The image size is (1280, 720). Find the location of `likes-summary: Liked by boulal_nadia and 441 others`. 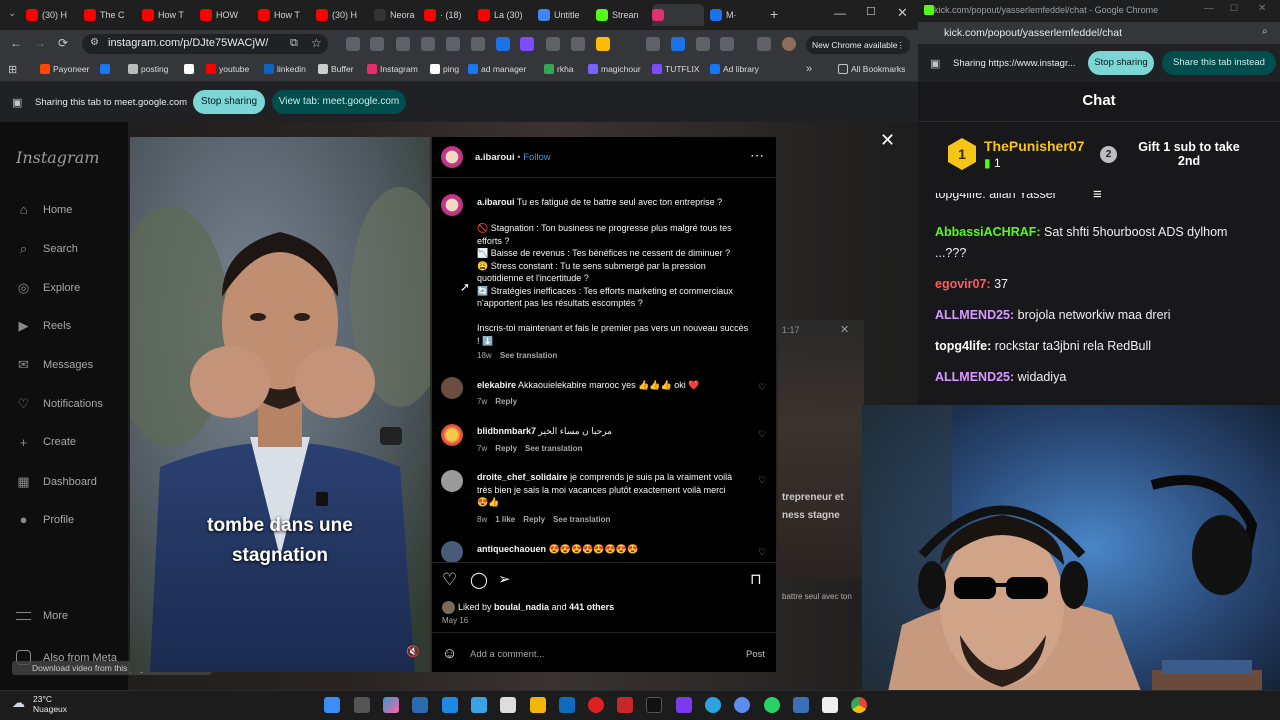

likes-summary: Liked by boulal_nadia and 441 others is located at coordinates (536, 607).